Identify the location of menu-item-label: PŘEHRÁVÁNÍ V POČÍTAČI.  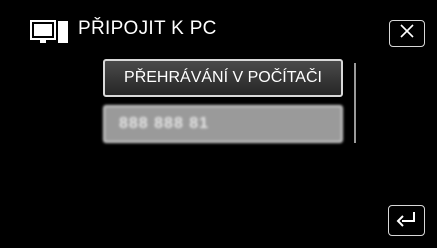
(223, 77).